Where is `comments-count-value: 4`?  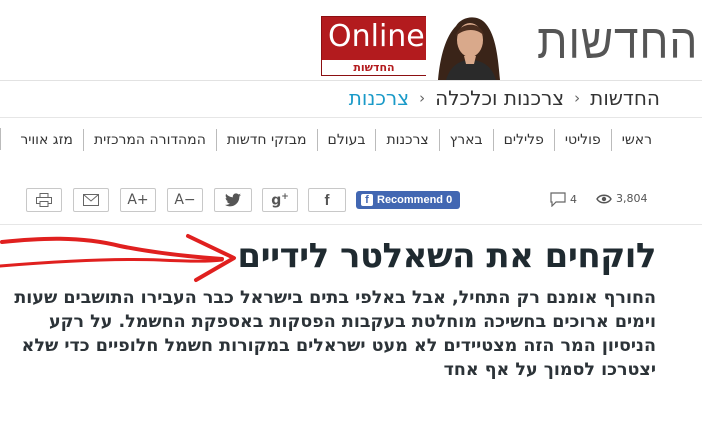 comments-count-value: 4 is located at coordinates (573, 199).